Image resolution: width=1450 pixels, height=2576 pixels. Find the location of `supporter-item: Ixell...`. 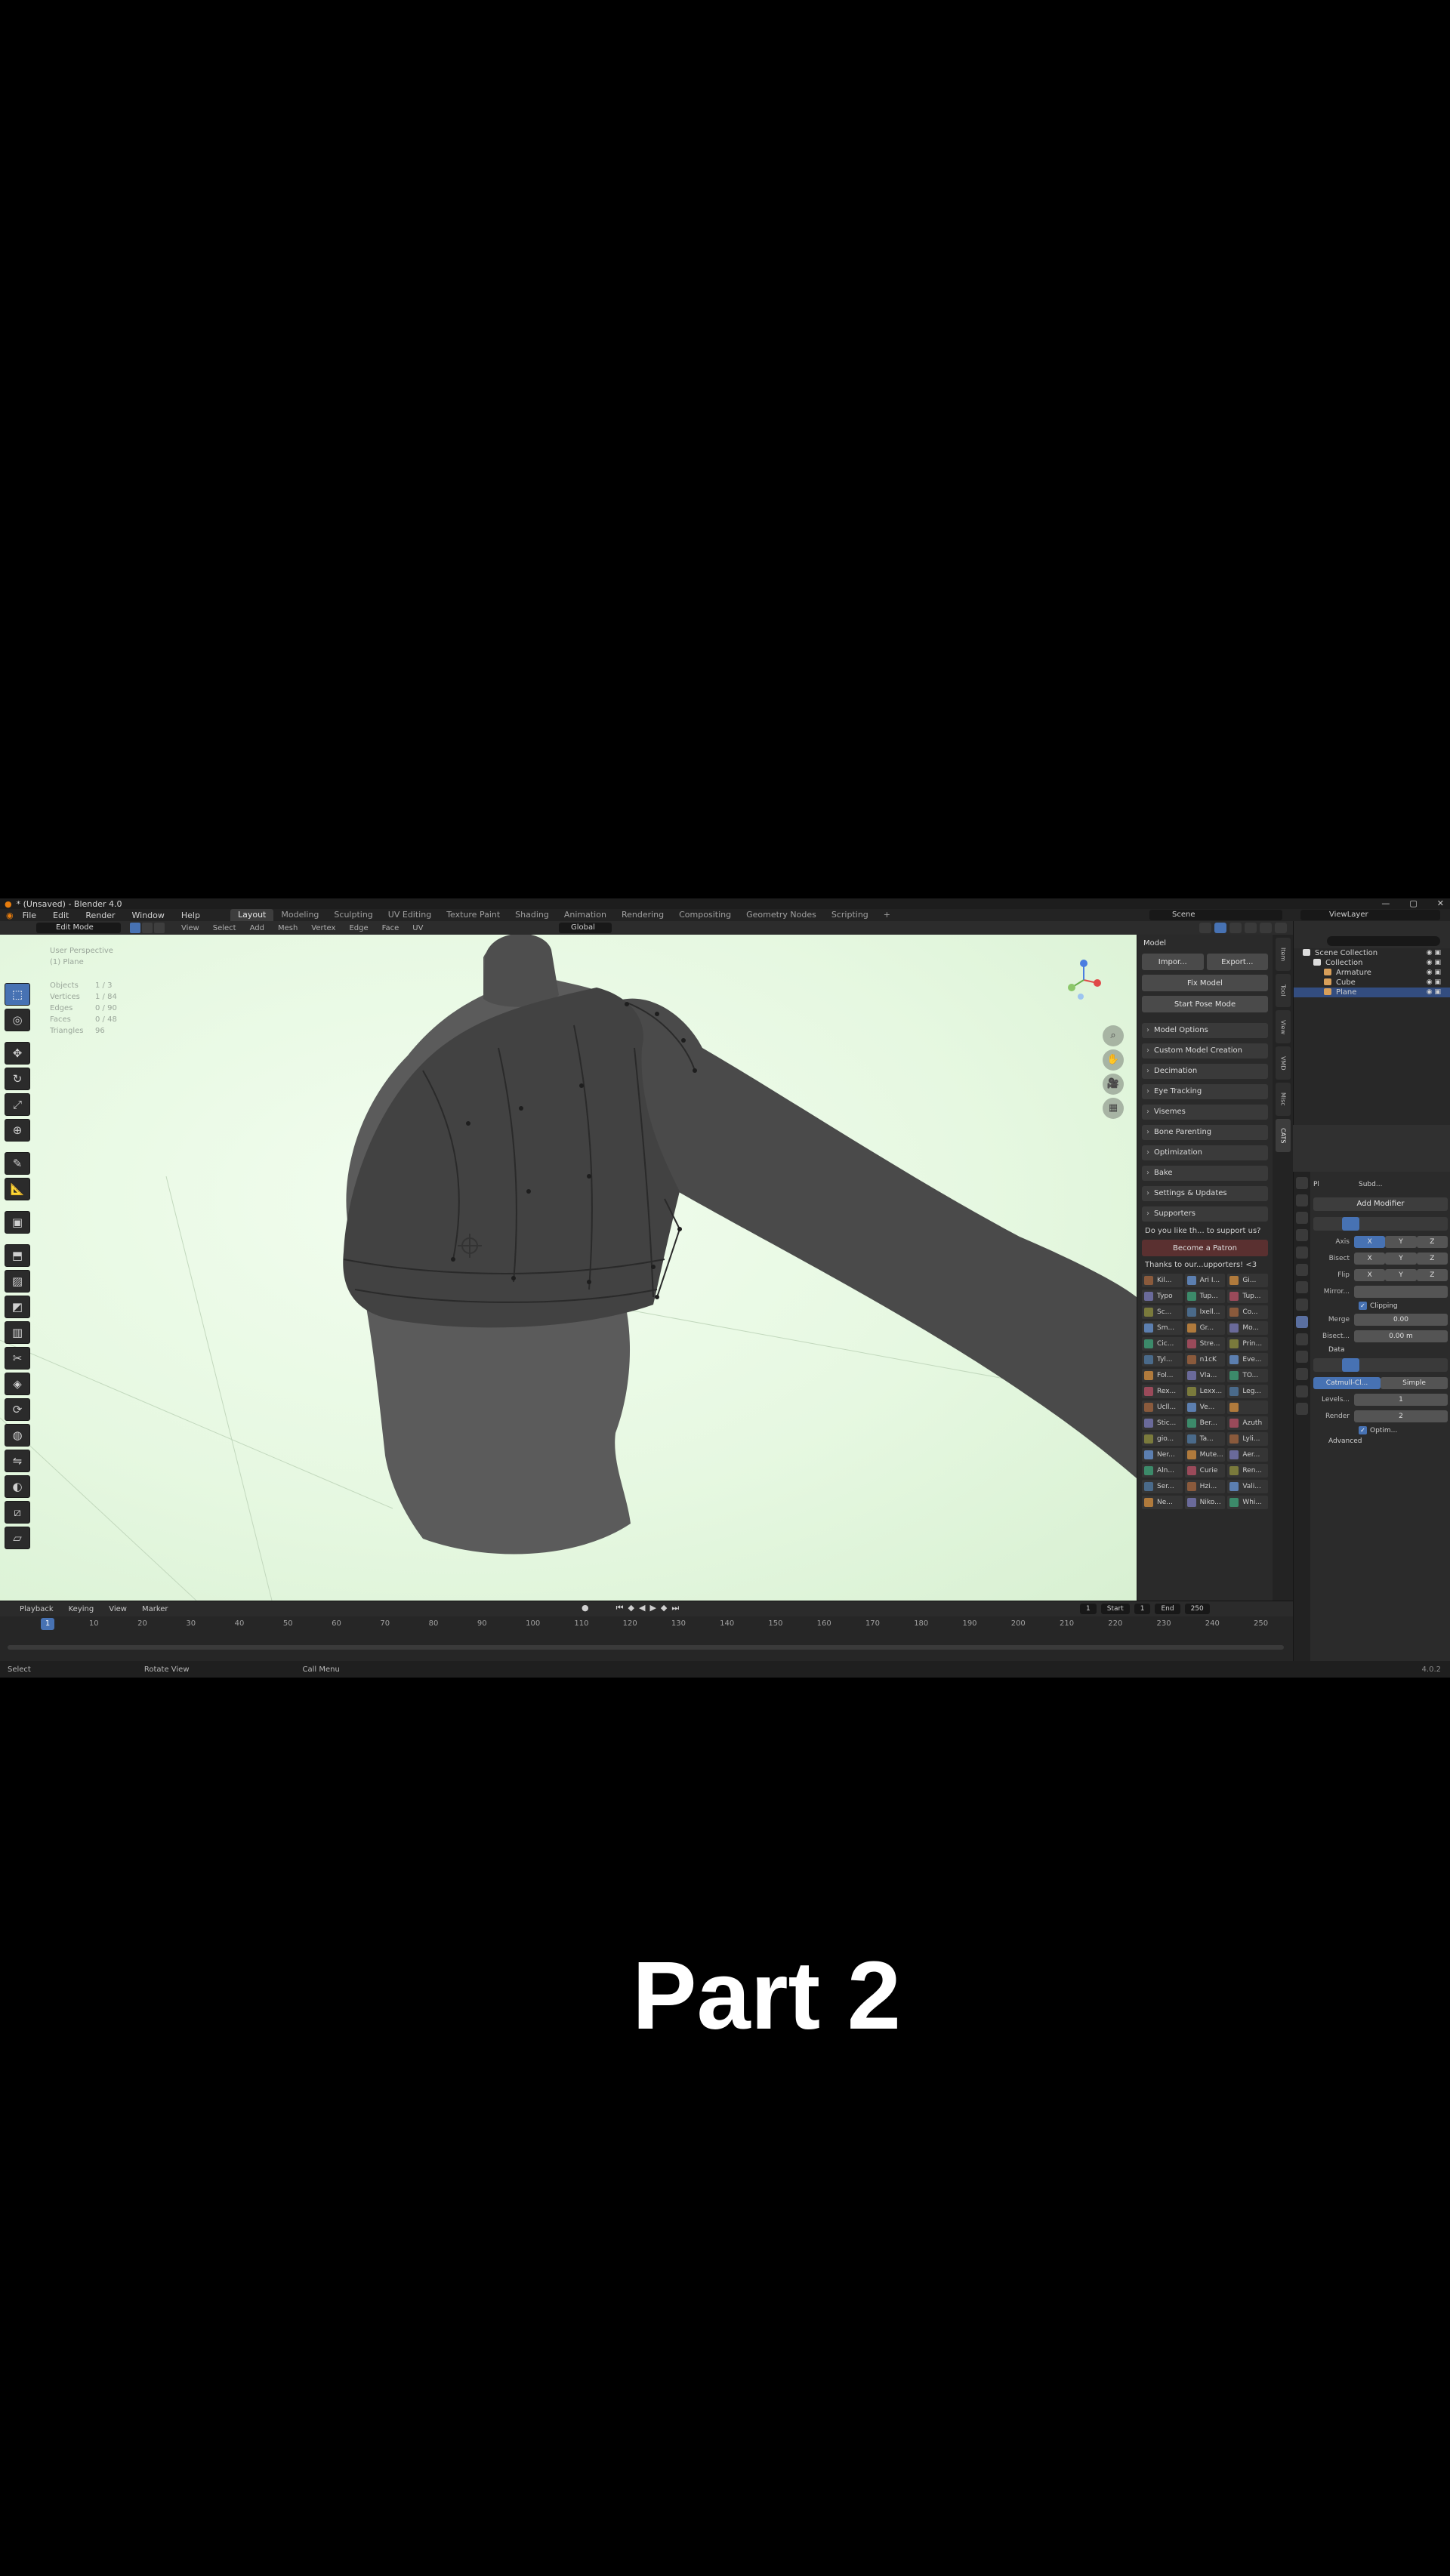

supporter-item: Ixell... is located at coordinates (1205, 1312).